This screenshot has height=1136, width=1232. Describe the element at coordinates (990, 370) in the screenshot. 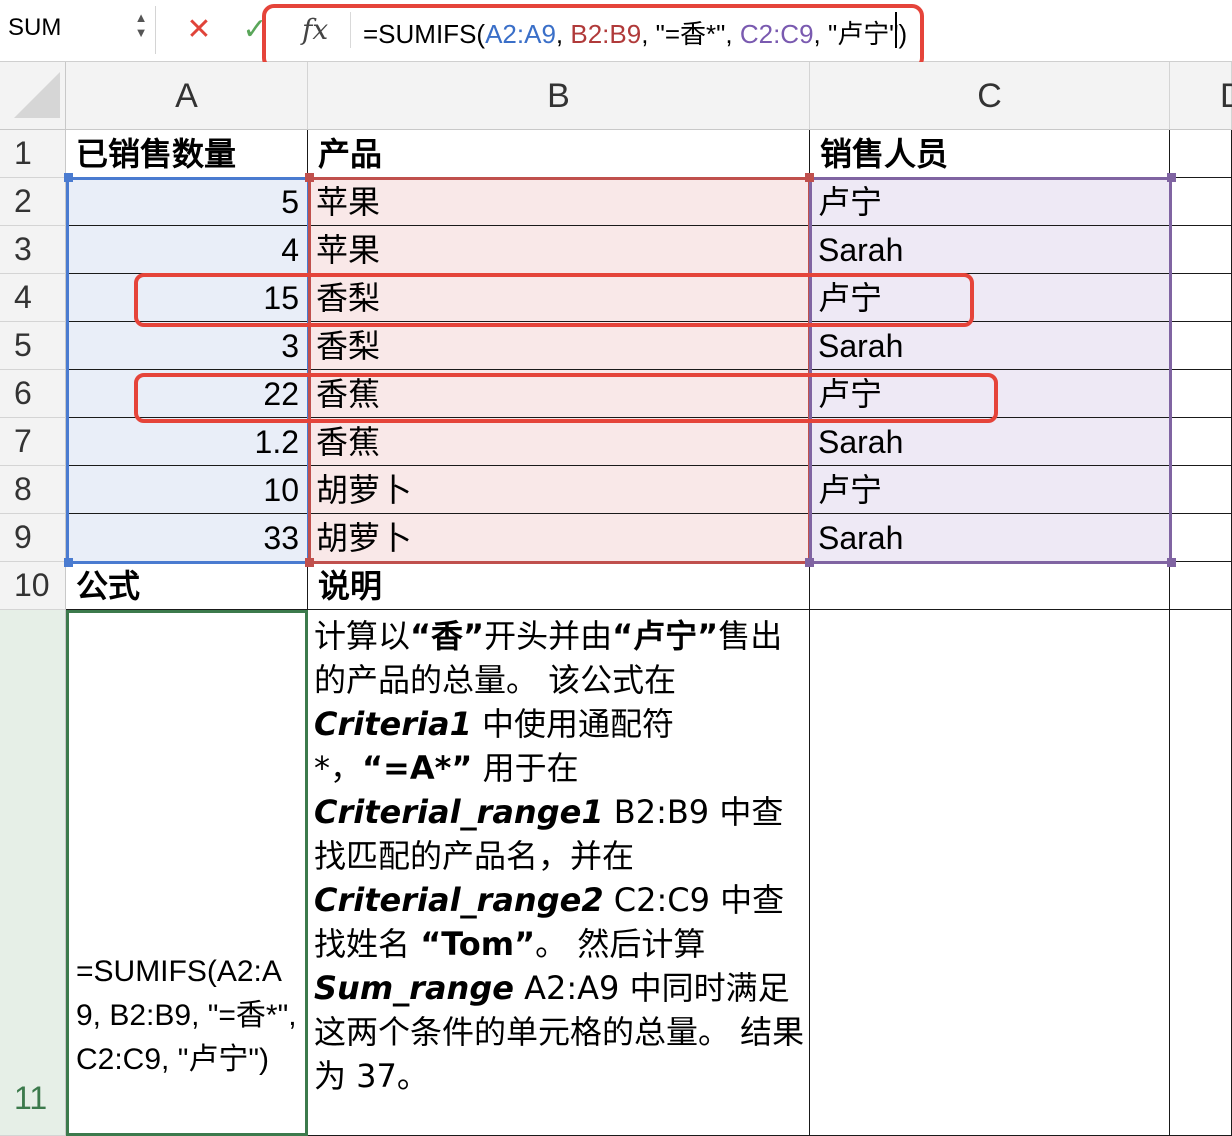

I see `range-outline-c2-c9` at that location.